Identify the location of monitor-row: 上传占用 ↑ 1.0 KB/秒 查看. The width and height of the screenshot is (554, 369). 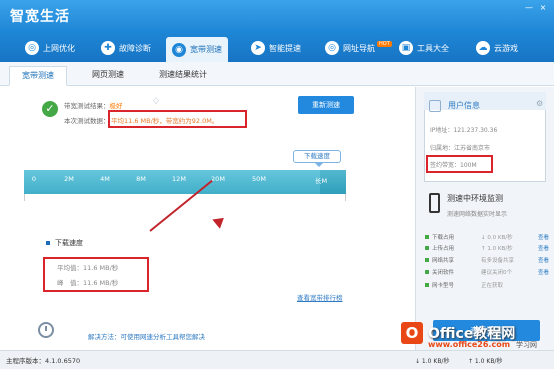
(487, 249).